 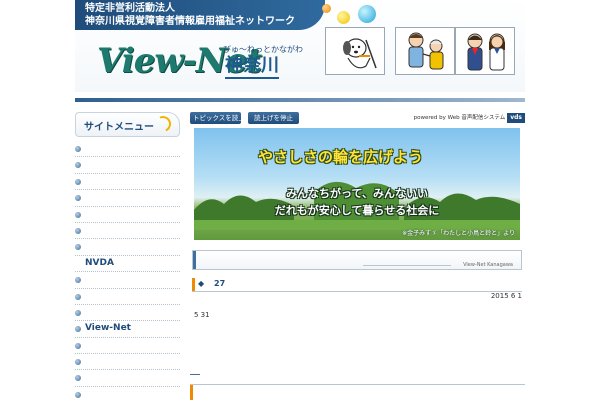 I want to click on logo-reading: びゅ～ねっとかながわ, so click(x=263, y=49).